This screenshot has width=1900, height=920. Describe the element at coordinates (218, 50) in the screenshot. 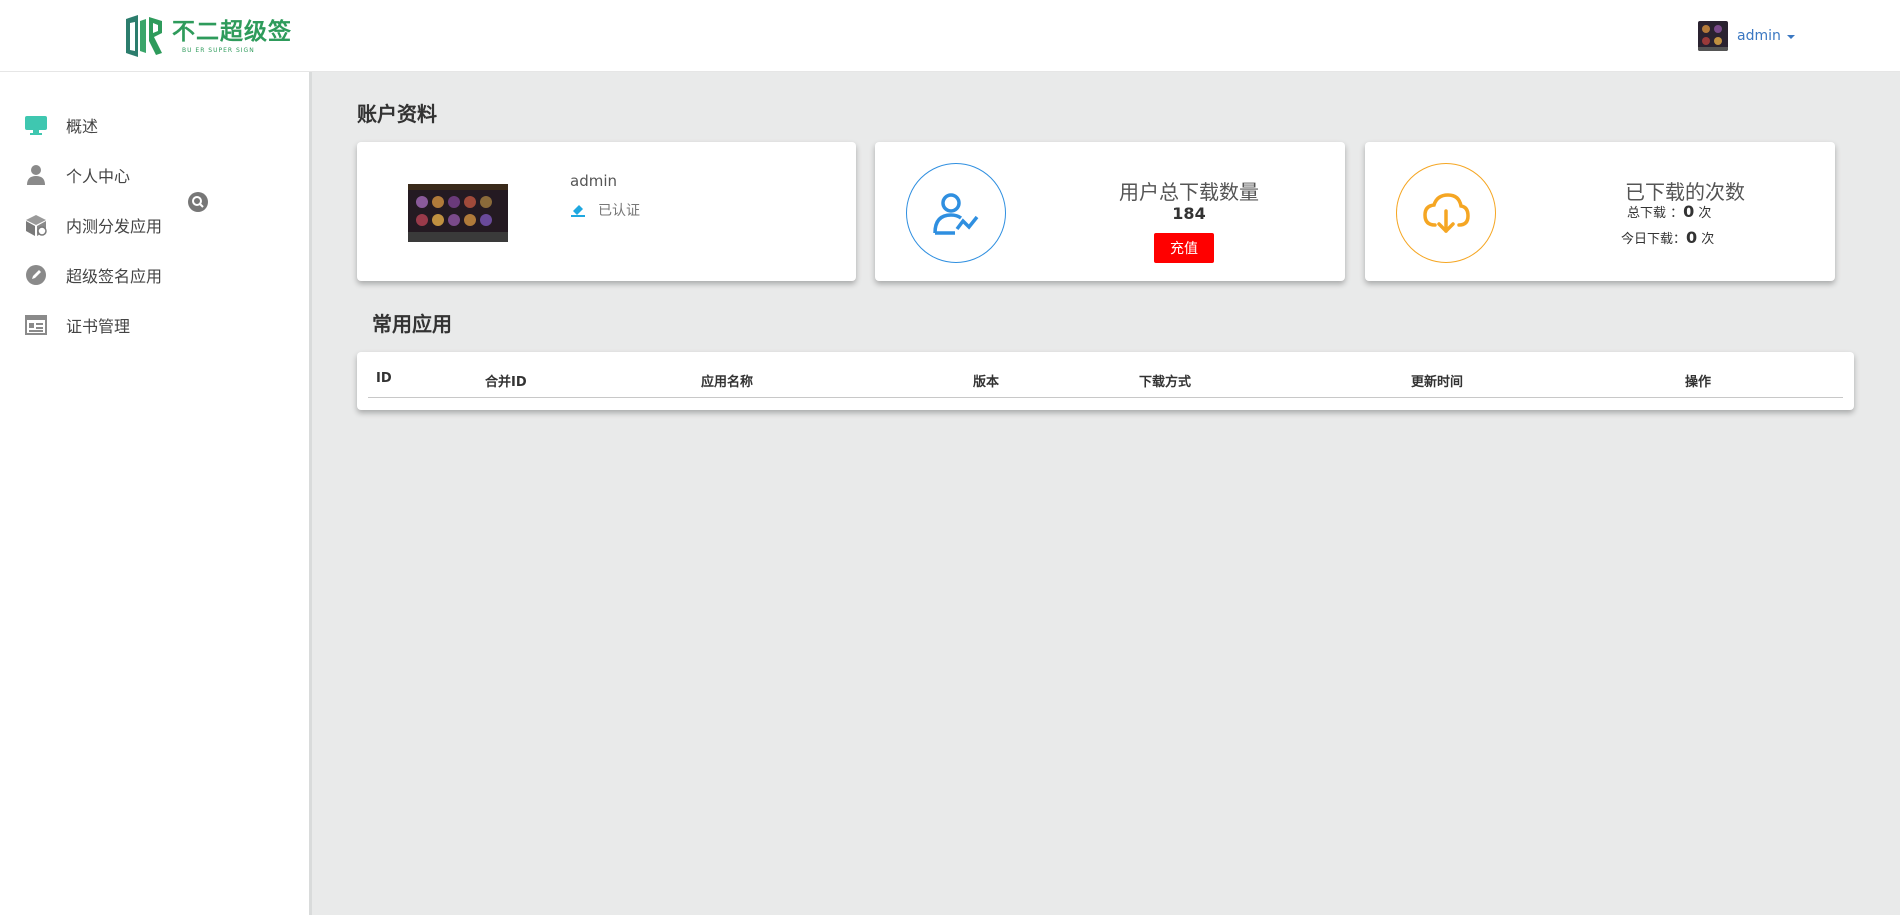

I see `logo-subtitle: BU ER SUPER SIGN` at that location.